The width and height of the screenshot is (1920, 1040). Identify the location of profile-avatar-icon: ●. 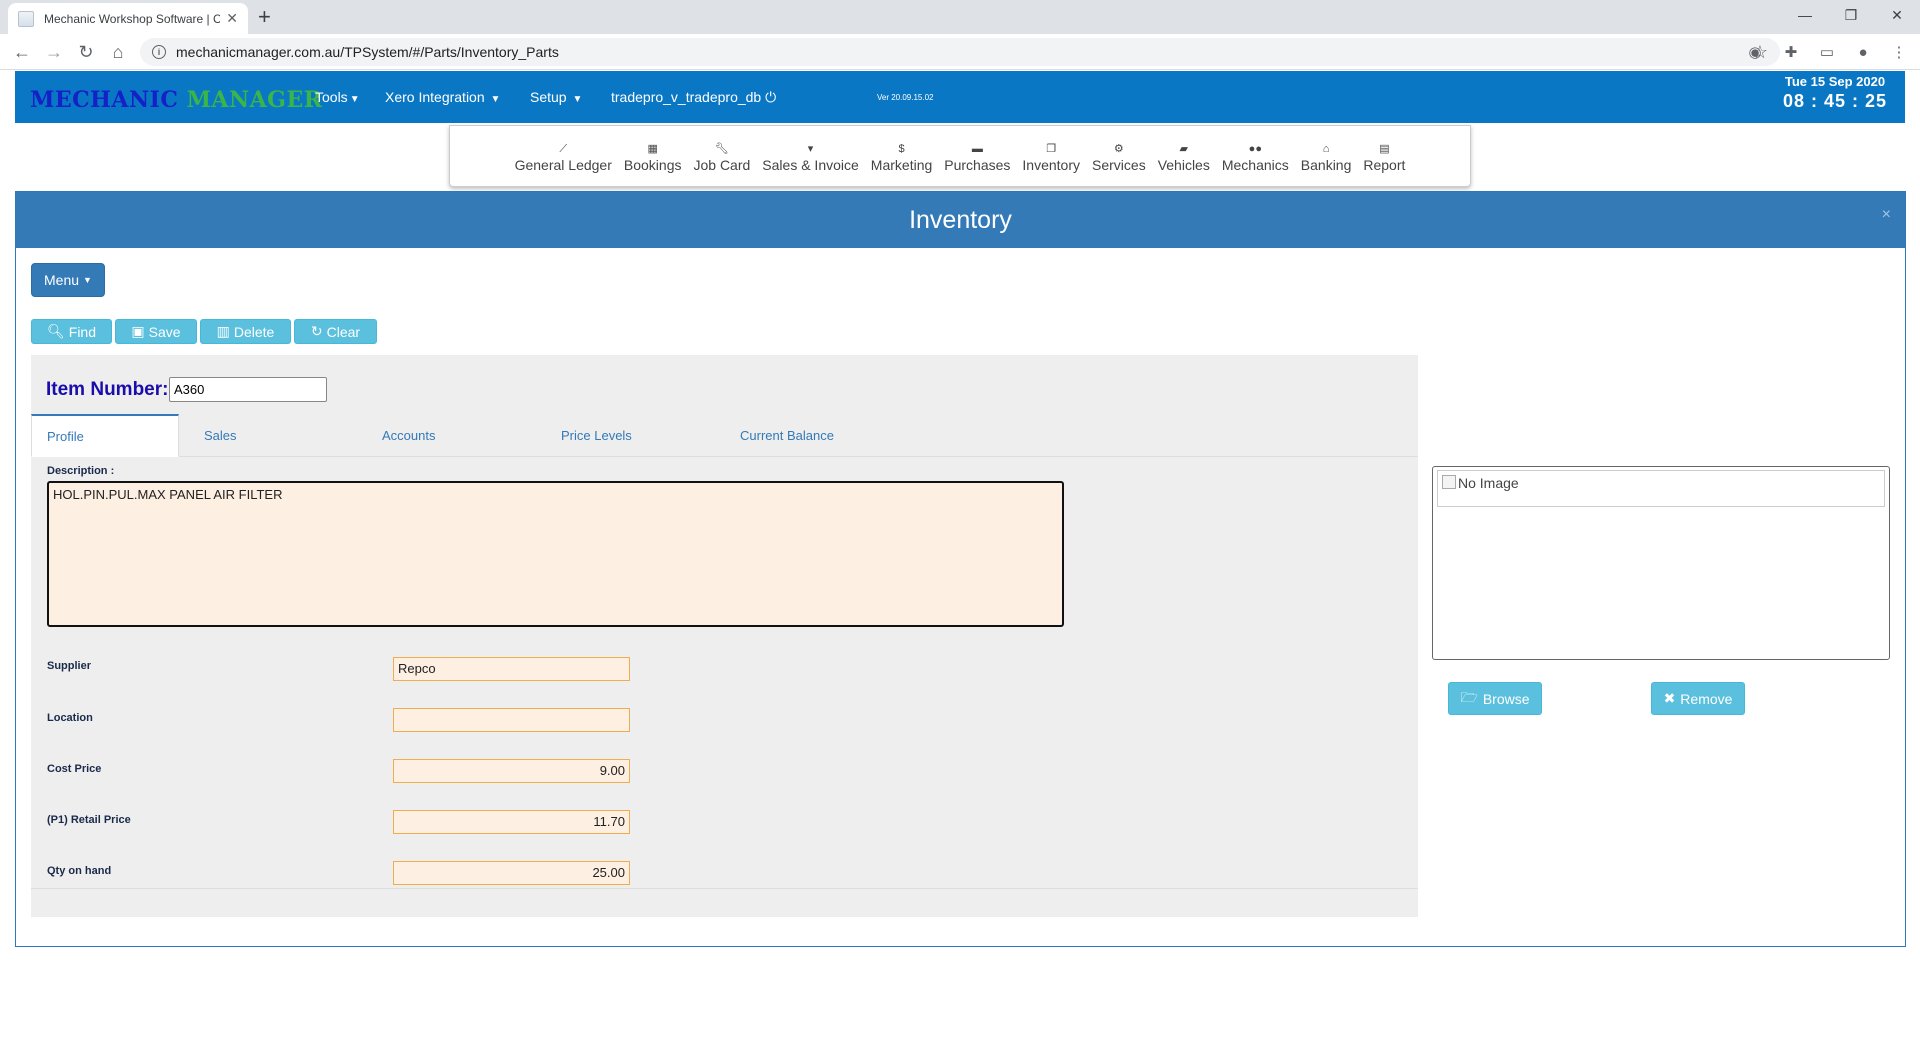
(1863, 52).